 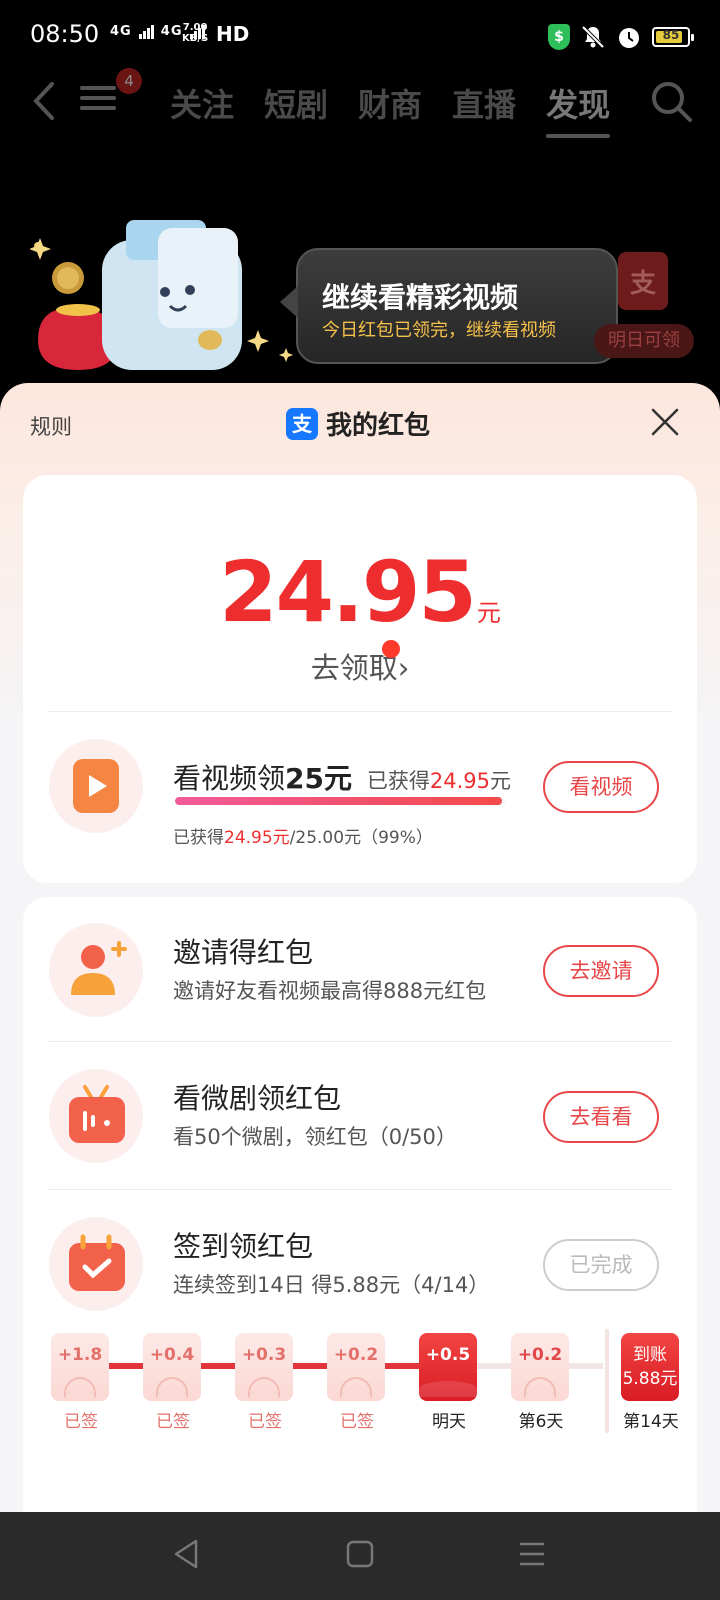 I want to click on status-icons: $ 85, so click(x=621, y=37).